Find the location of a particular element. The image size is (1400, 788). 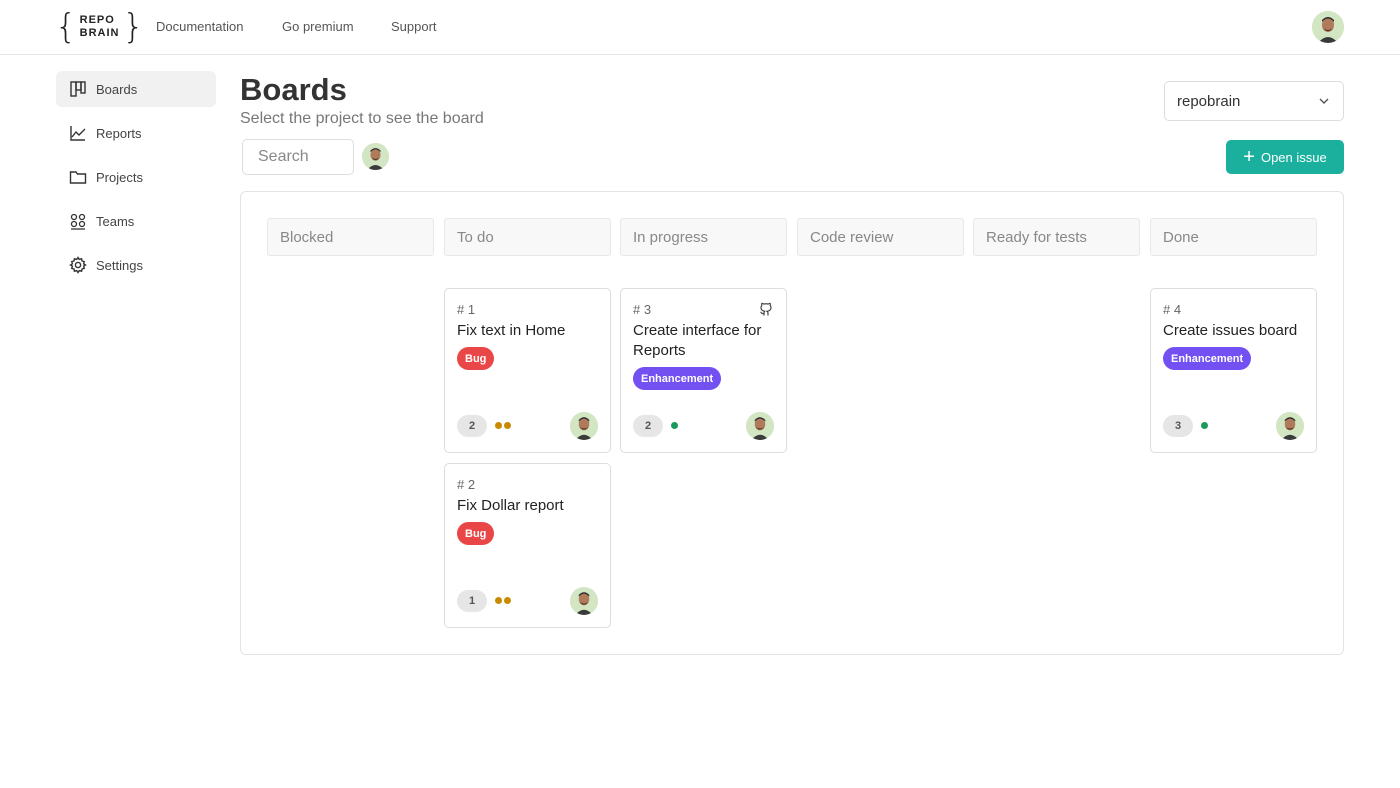

sidebar-item-label: Projects is located at coordinates (119, 177).